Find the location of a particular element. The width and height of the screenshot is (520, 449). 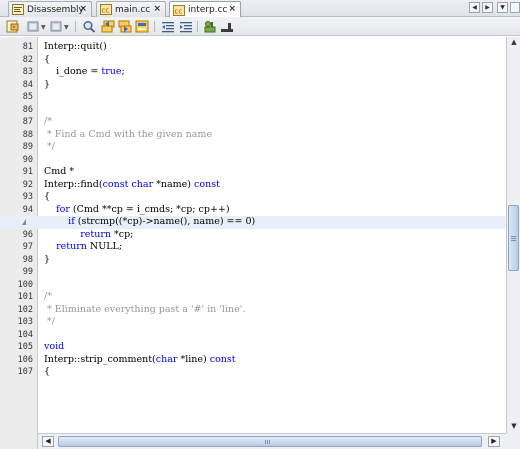

line-number: 83 is located at coordinates (27, 72).